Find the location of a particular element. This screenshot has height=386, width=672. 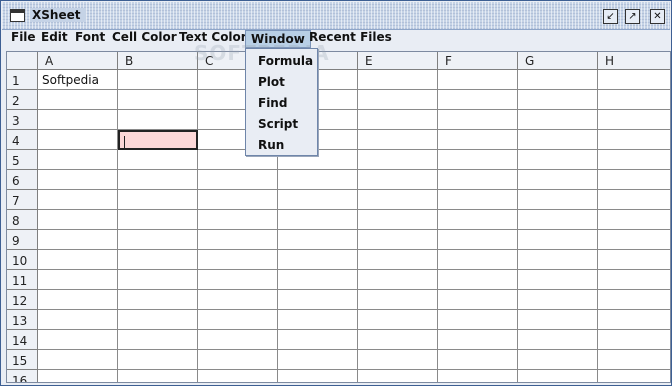

row-header-8: 8 is located at coordinates (22, 220).